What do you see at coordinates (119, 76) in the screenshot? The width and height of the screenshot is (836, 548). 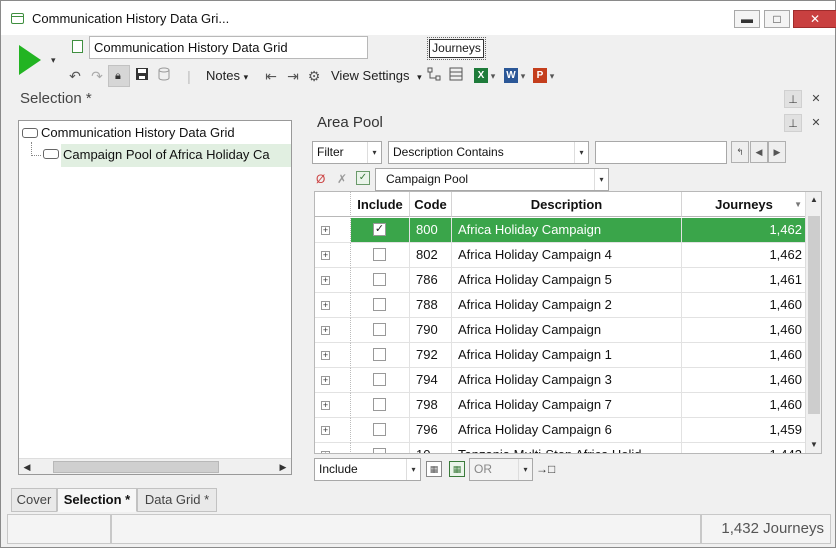 I see `lock-button: 🔒︎` at bounding box center [119, 76].